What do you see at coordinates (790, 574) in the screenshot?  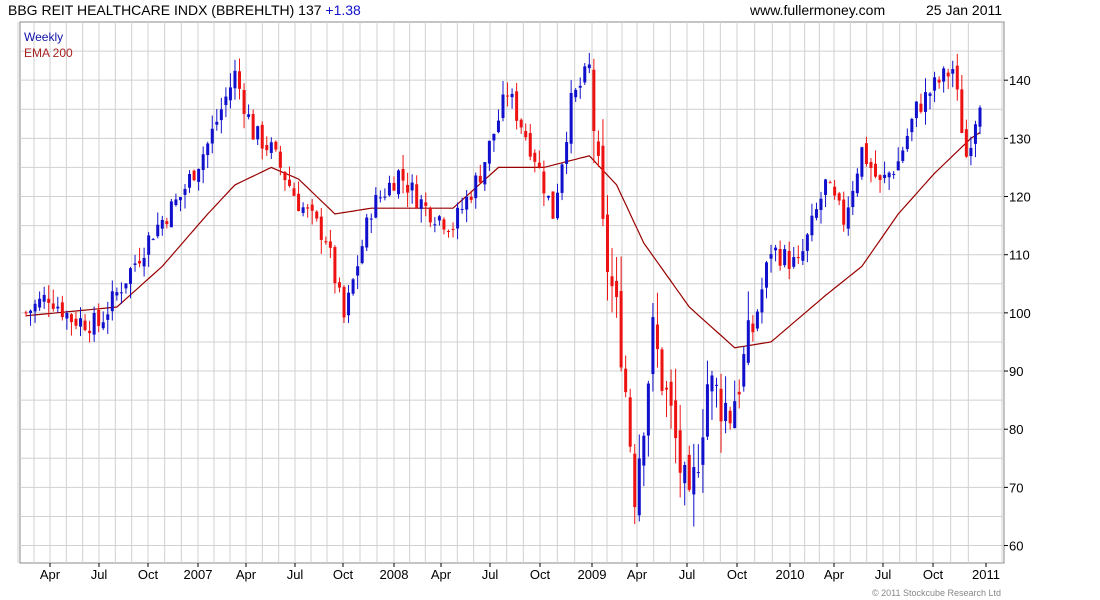 I see `x-tick-label: 2010` at bounding box center [790, 574].